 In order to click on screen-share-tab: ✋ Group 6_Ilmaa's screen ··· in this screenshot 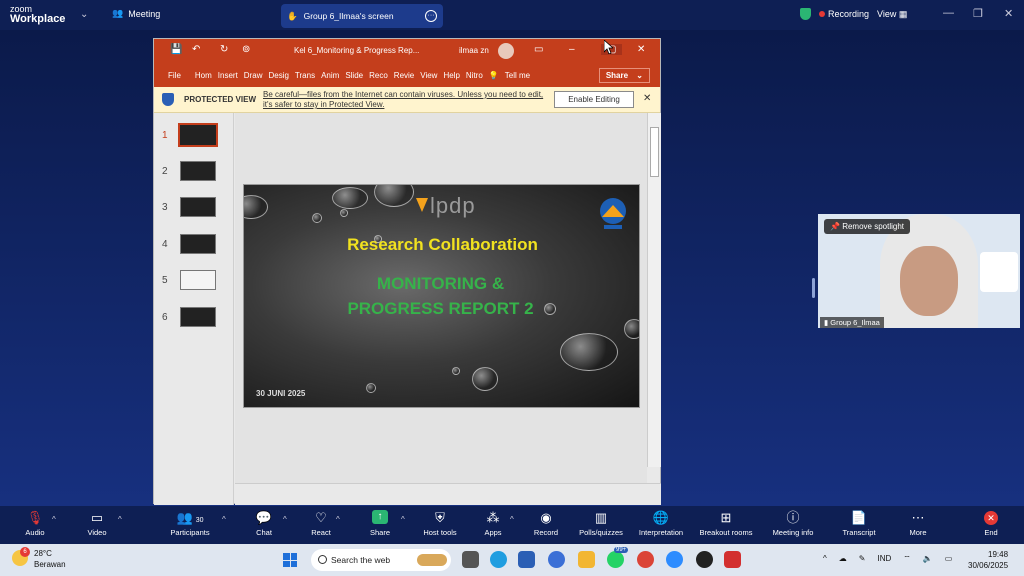, I will do `click(362, 16)`.